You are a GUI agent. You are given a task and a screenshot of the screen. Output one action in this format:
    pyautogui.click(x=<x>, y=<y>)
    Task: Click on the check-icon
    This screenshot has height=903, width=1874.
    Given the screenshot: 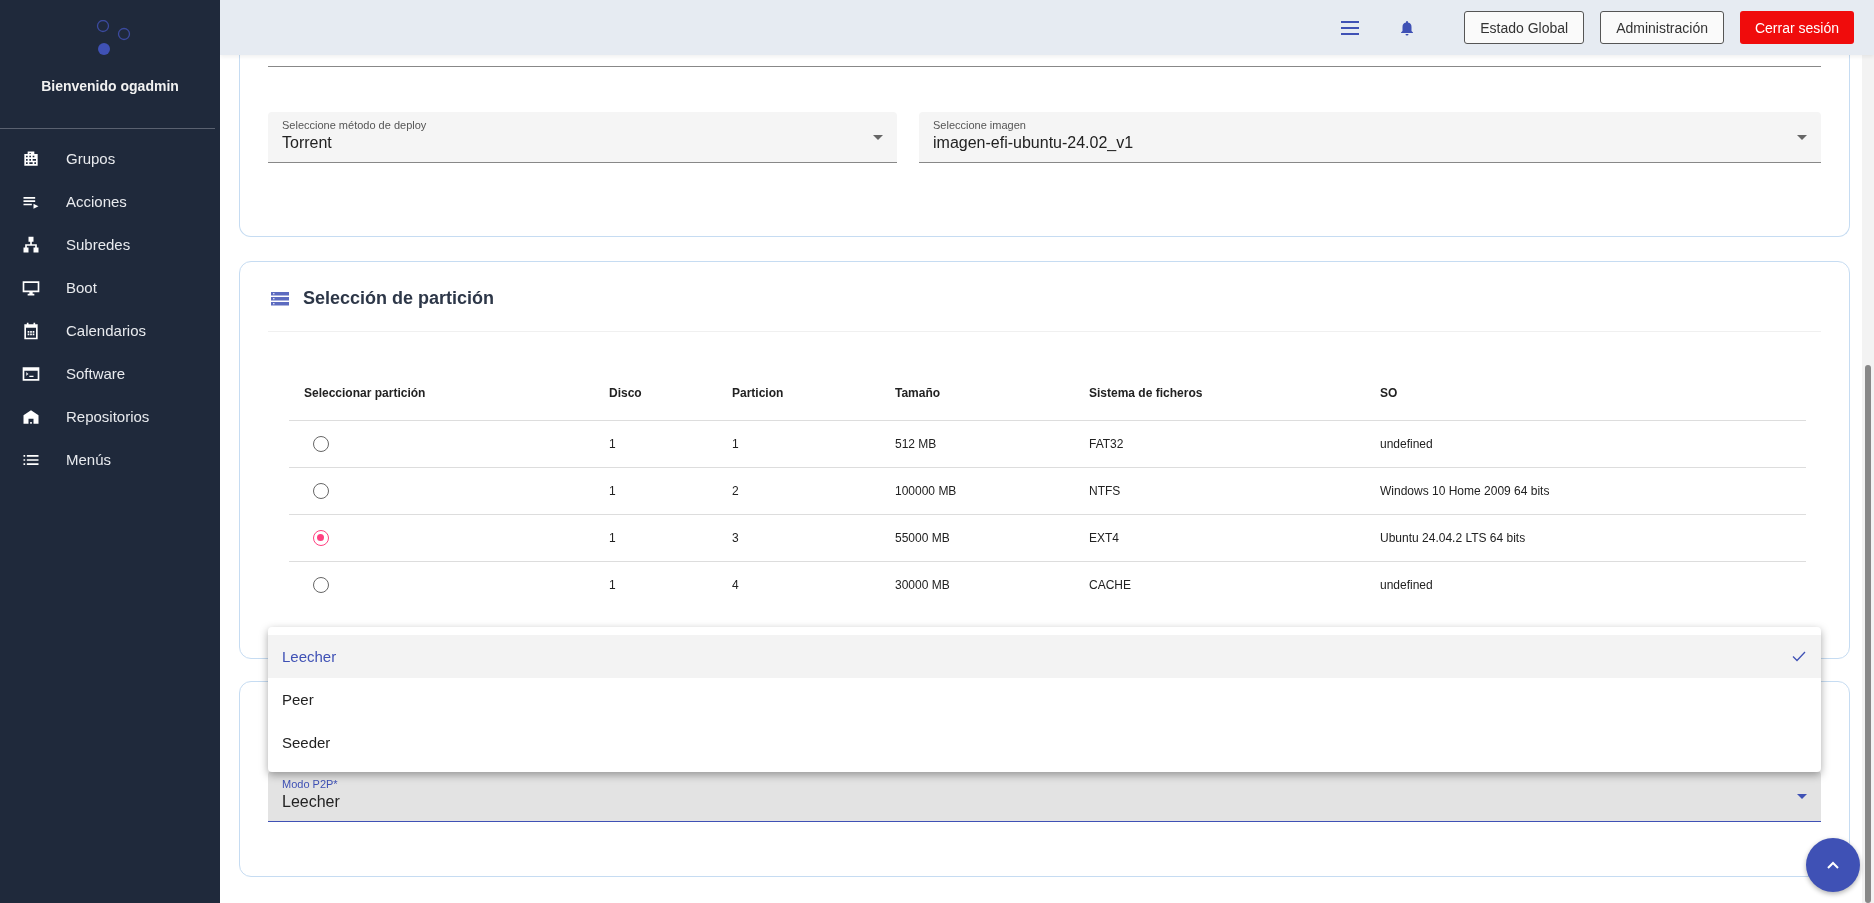 What is the action you would take?
    pyautogui.click(x=1799, y=656)
    